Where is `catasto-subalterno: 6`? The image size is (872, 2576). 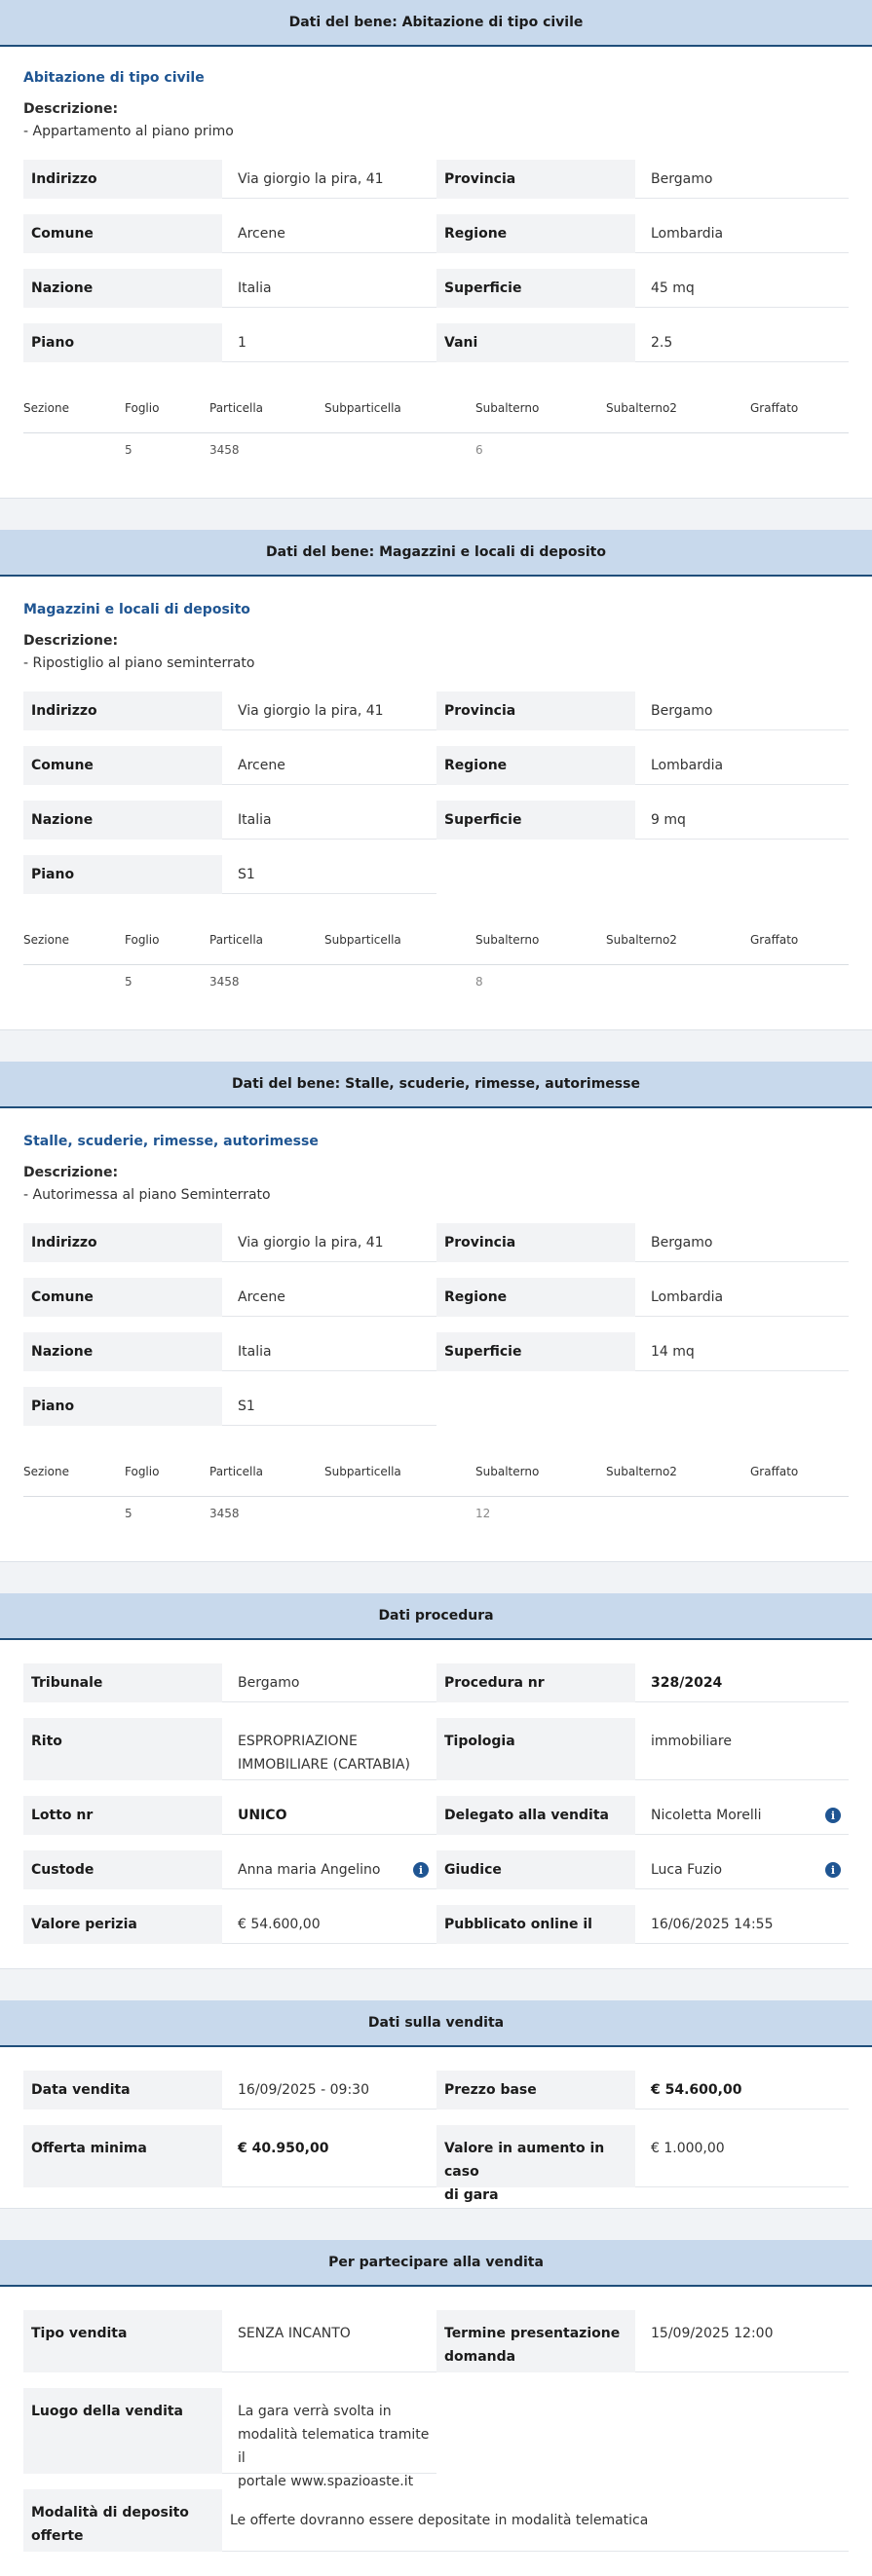 catasto-subalterno: 6 is located at coordinates (479, 450).